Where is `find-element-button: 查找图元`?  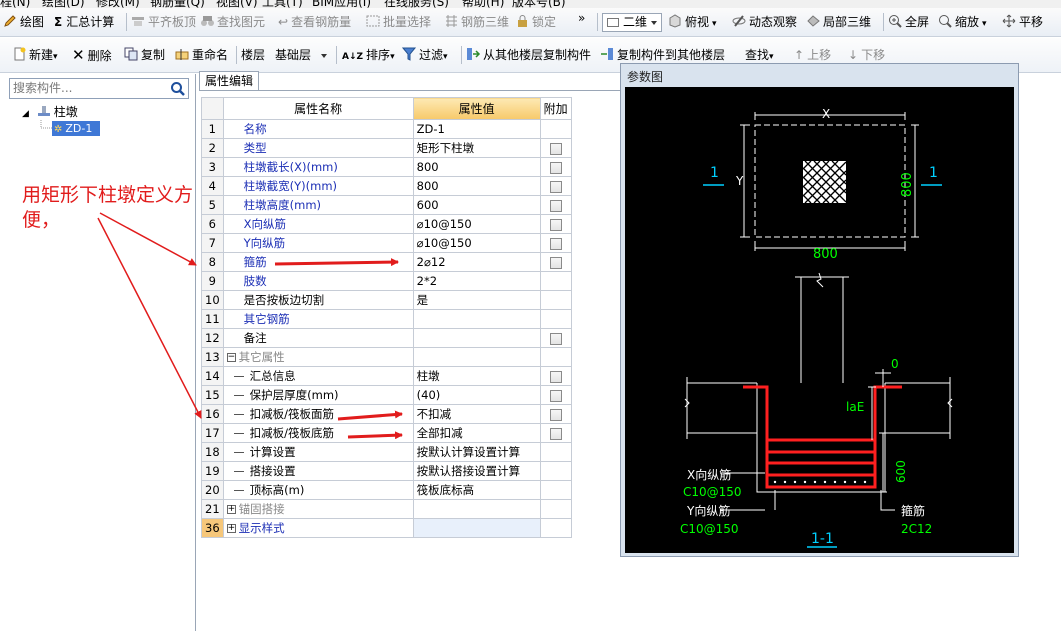
find-element-button: 查找图元 is located at coordinates (232, 22).